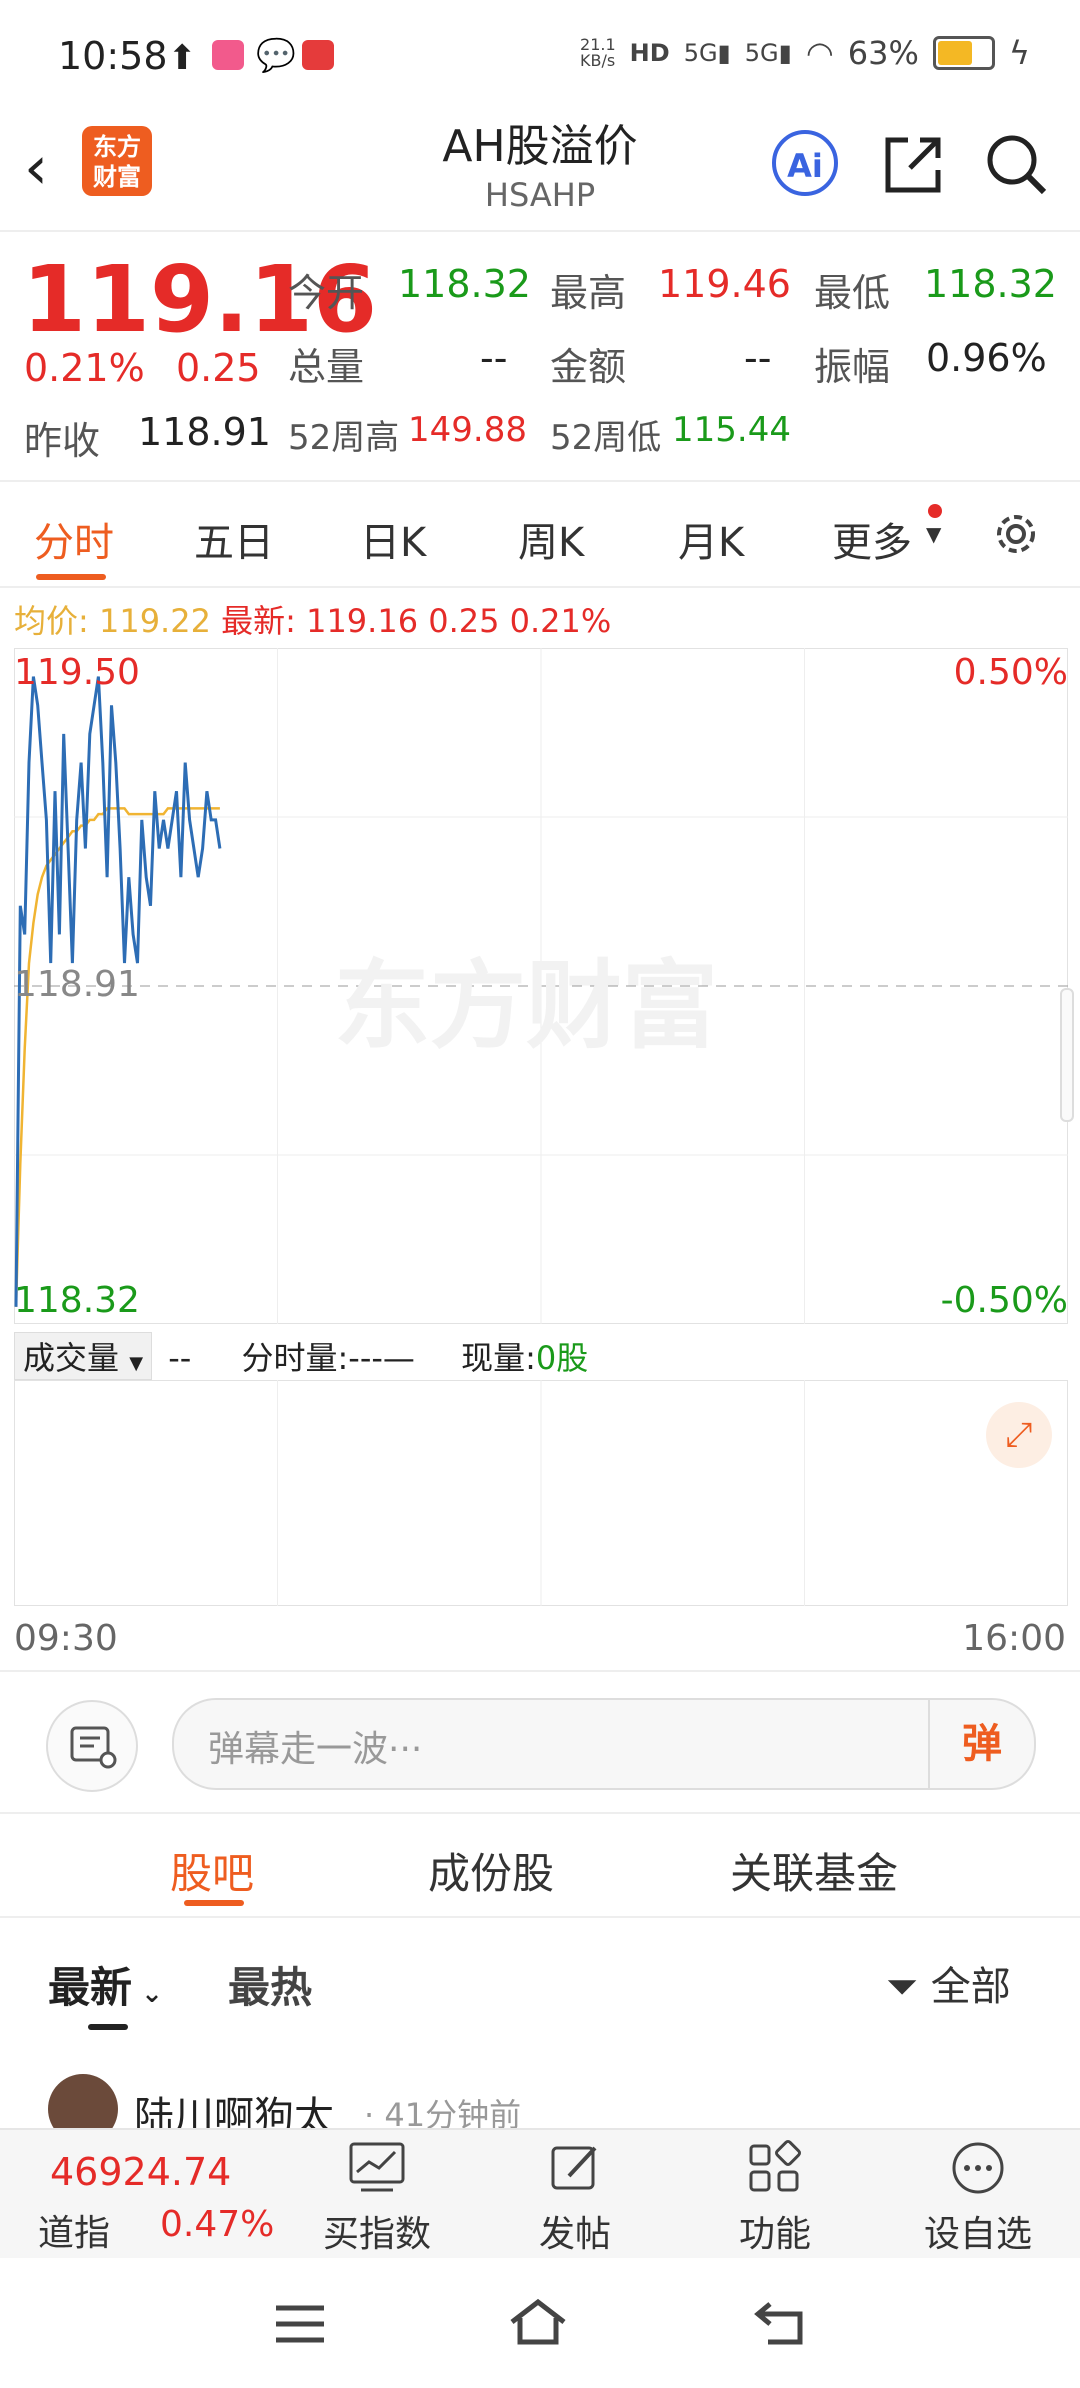 Image resolution: width=1080 pixels, height=2388 pixels. What do you see at coordinates (604, 1744) in the screenshot?
I see `danmu-input: 弹幕走一波··· 弹` at bounding box center [604, 1744].